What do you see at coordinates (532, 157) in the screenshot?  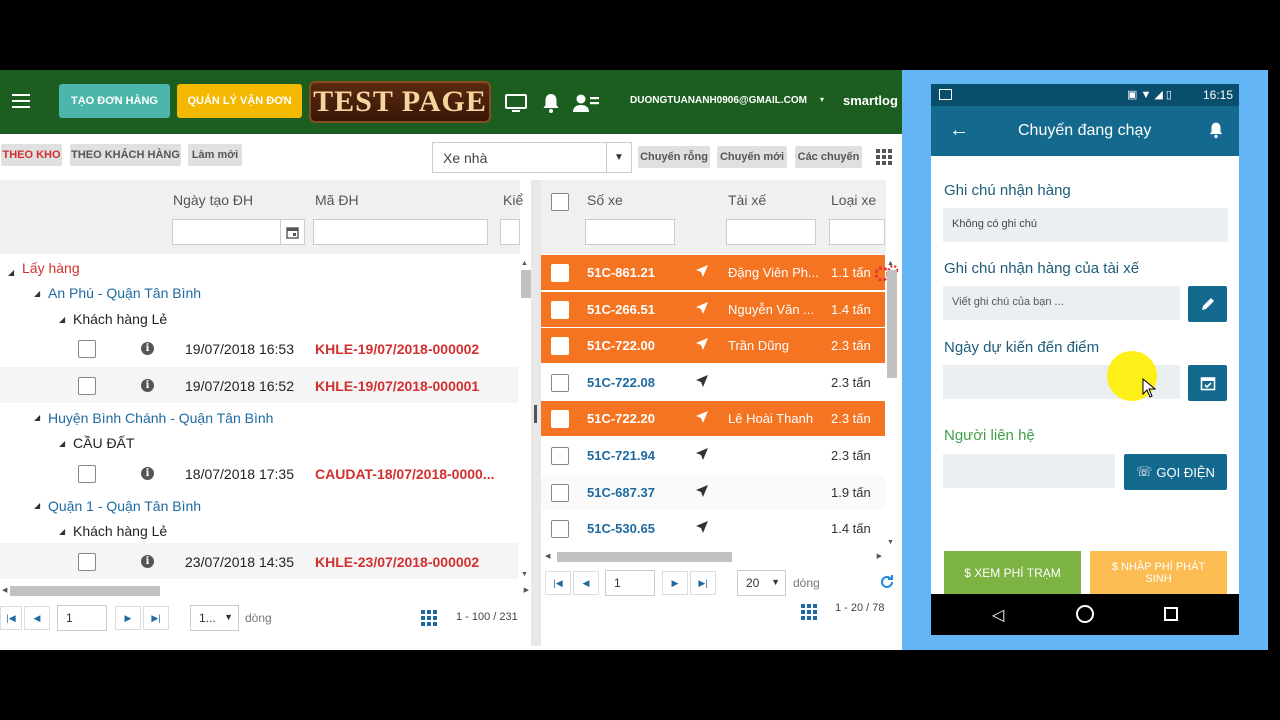 I see `vehicle-select: Xe nhà ▼` at bounding box center [532, 157].